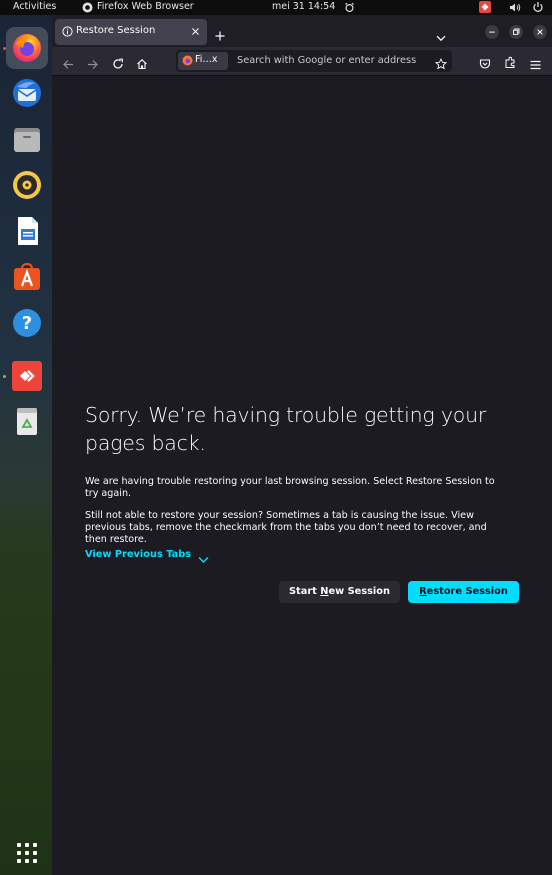  Describe the element at coordinates (195, 33) in the screenshot. I see `tab-close-icon` at that location.